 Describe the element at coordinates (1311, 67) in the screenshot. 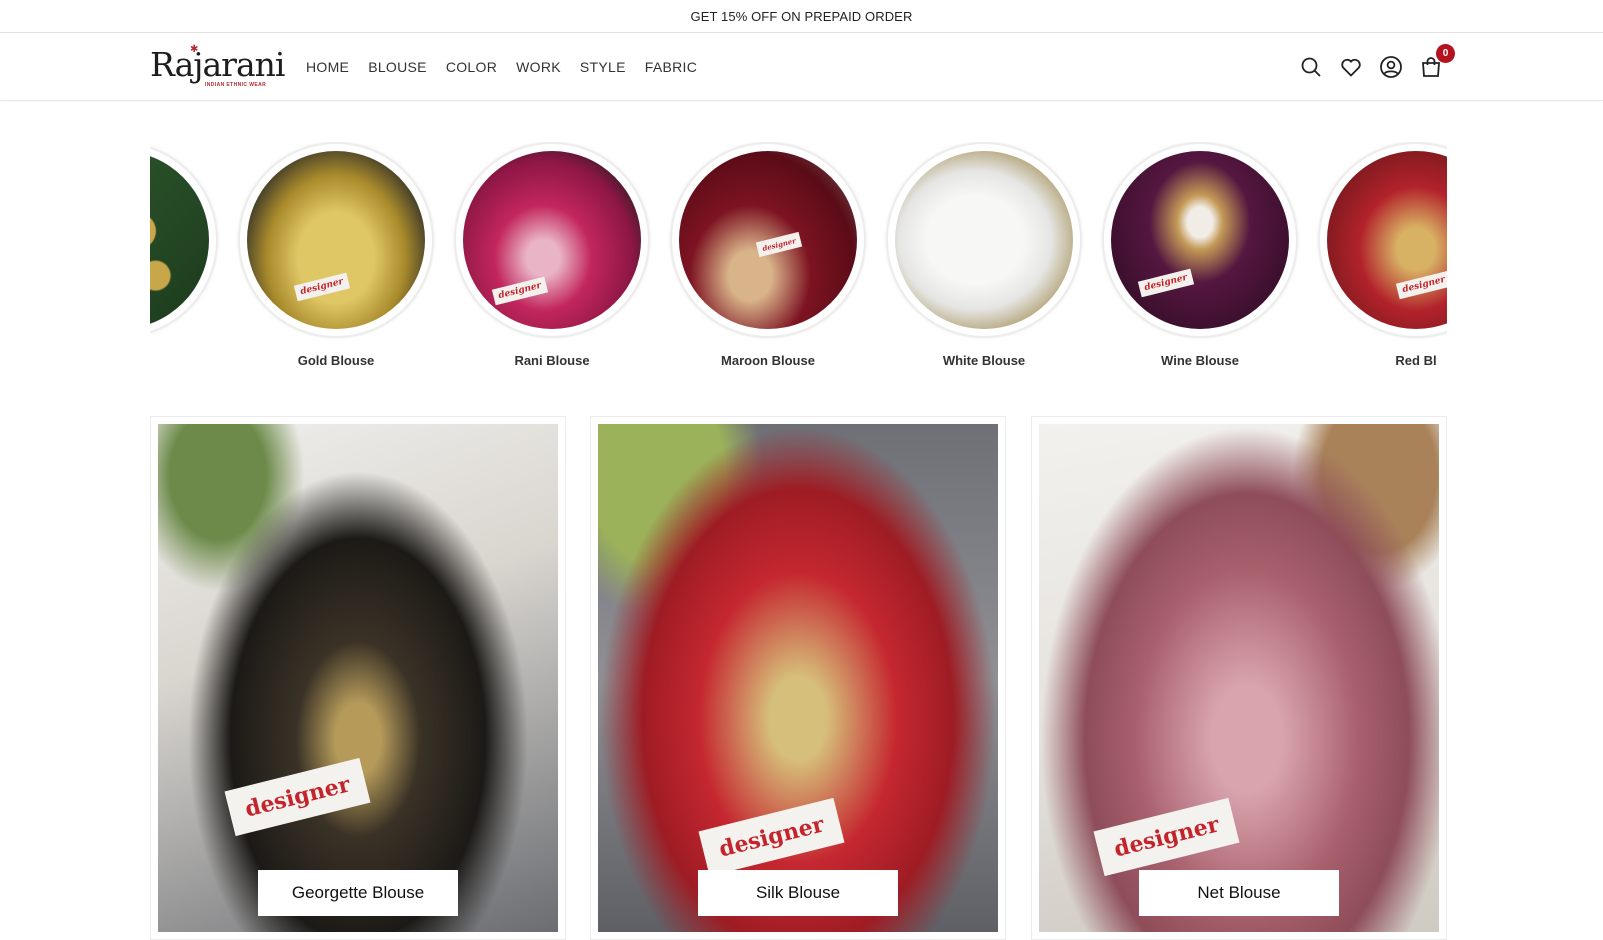

I see `search-icon` at that location.